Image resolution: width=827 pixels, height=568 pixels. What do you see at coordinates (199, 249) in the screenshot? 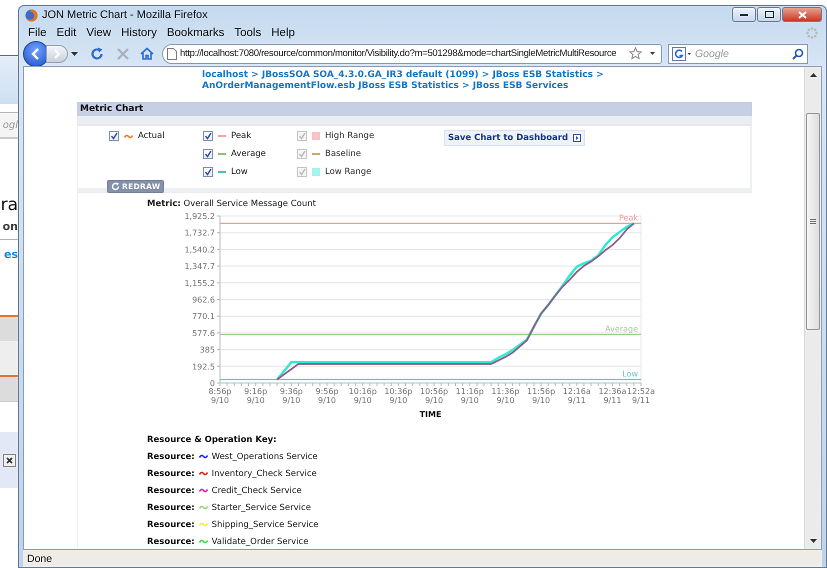
I see `y-tick-label: 1,540.2` at bounding box center [199, 249].